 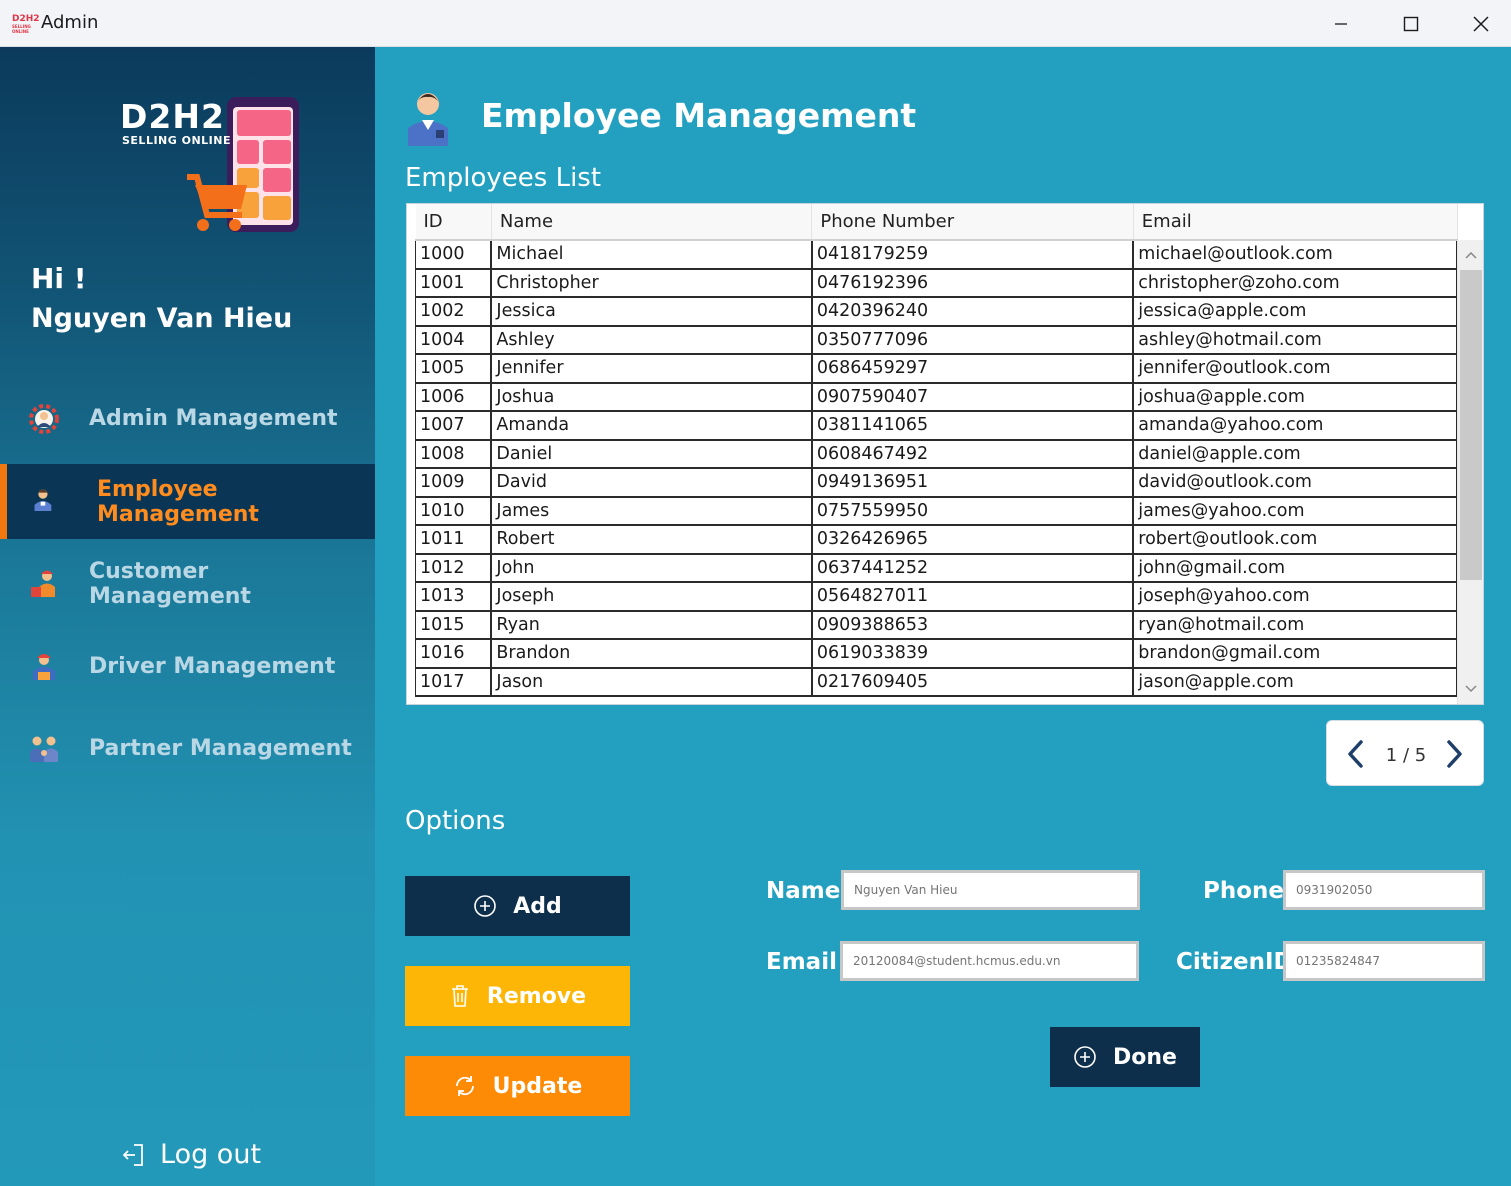 What do you see at coordinates (936, 654) in the screenshot?
I see `table-row: 1016 Brandon 0619033839 brandon@gmail.com` at bounding box center [936, 654].